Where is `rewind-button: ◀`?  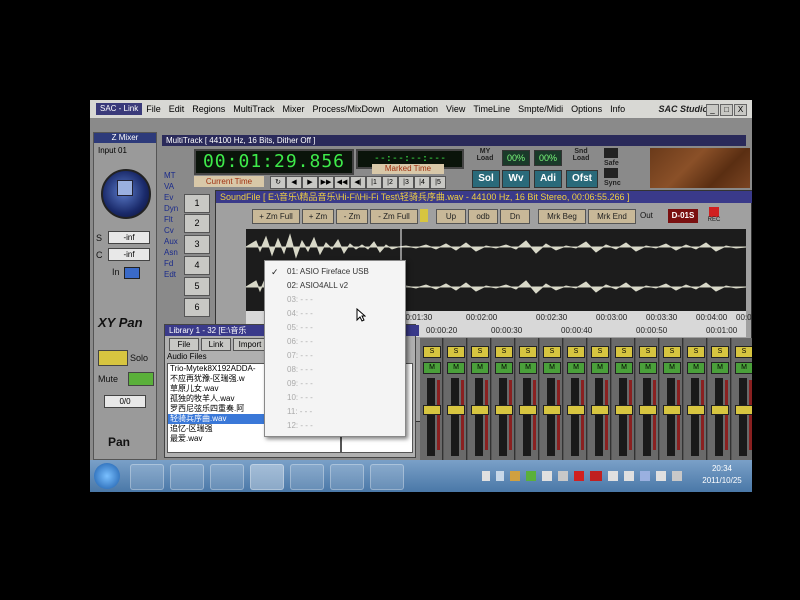 rewind-button: ◀ is located at coordinates (294, 182).